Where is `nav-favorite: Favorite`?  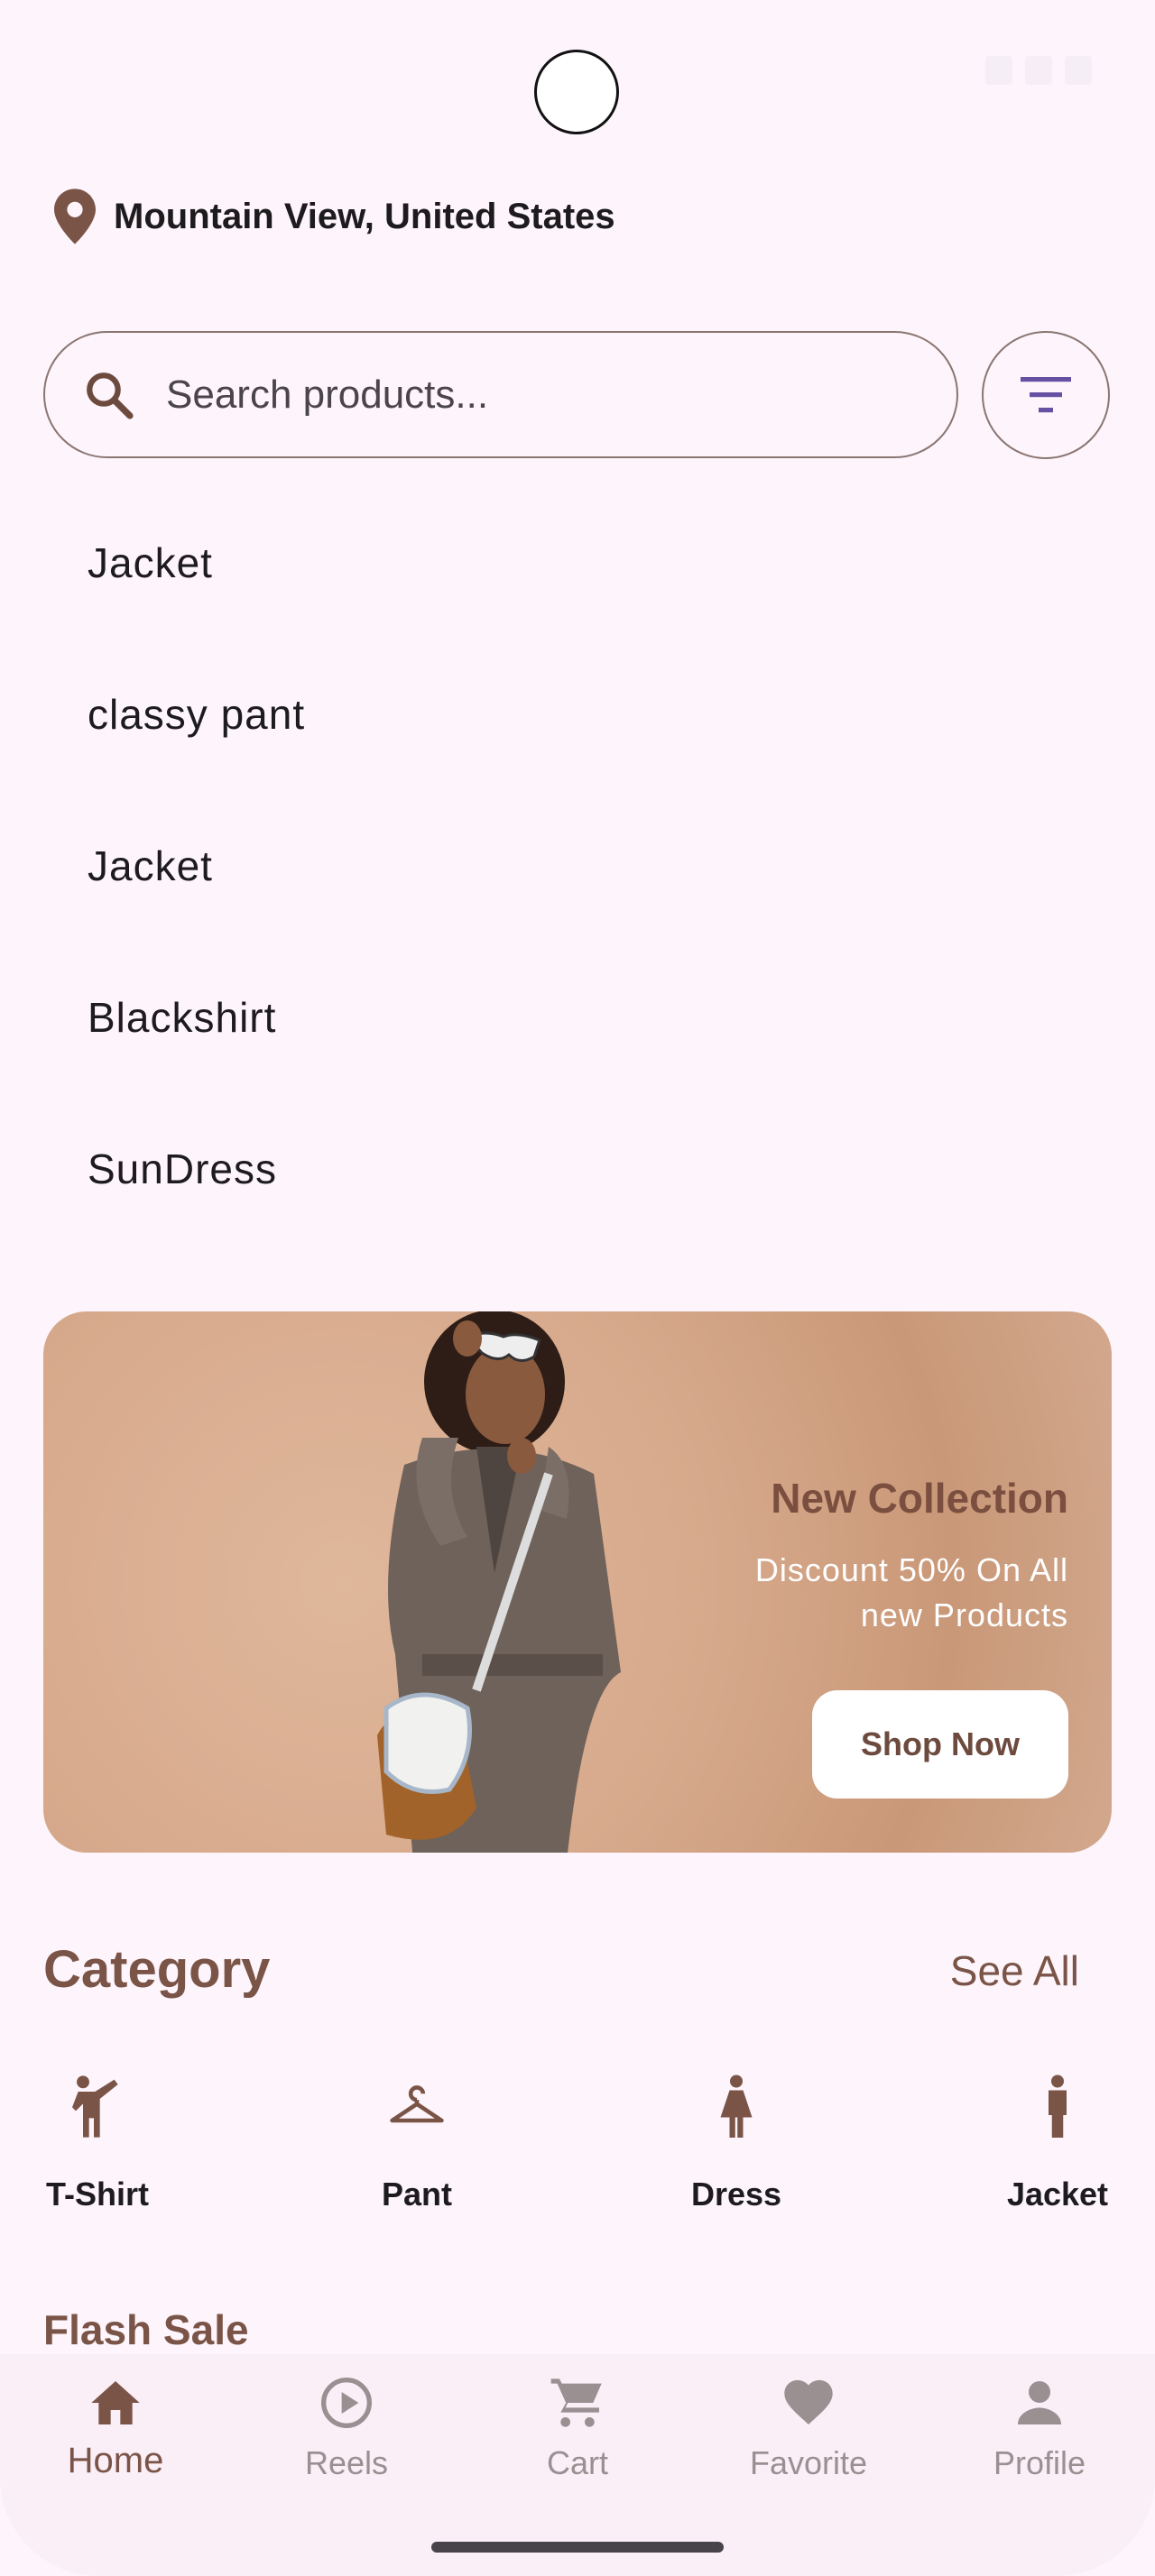 nav-favorite: Favorite is located at coordinates (808, 2428).